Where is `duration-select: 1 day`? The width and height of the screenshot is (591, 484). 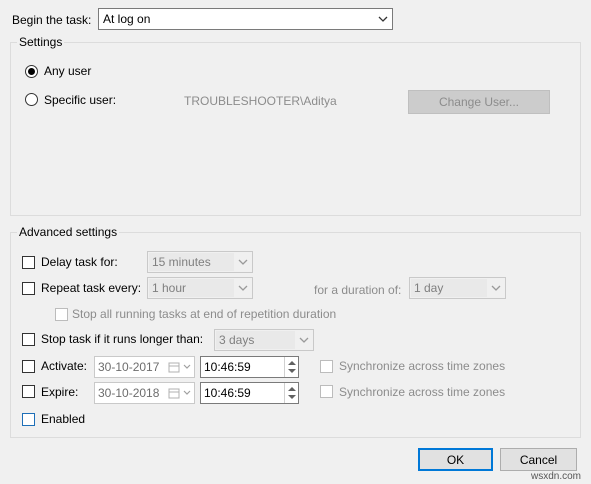 duration-select: 1 day is located at coordinates (457, 288).